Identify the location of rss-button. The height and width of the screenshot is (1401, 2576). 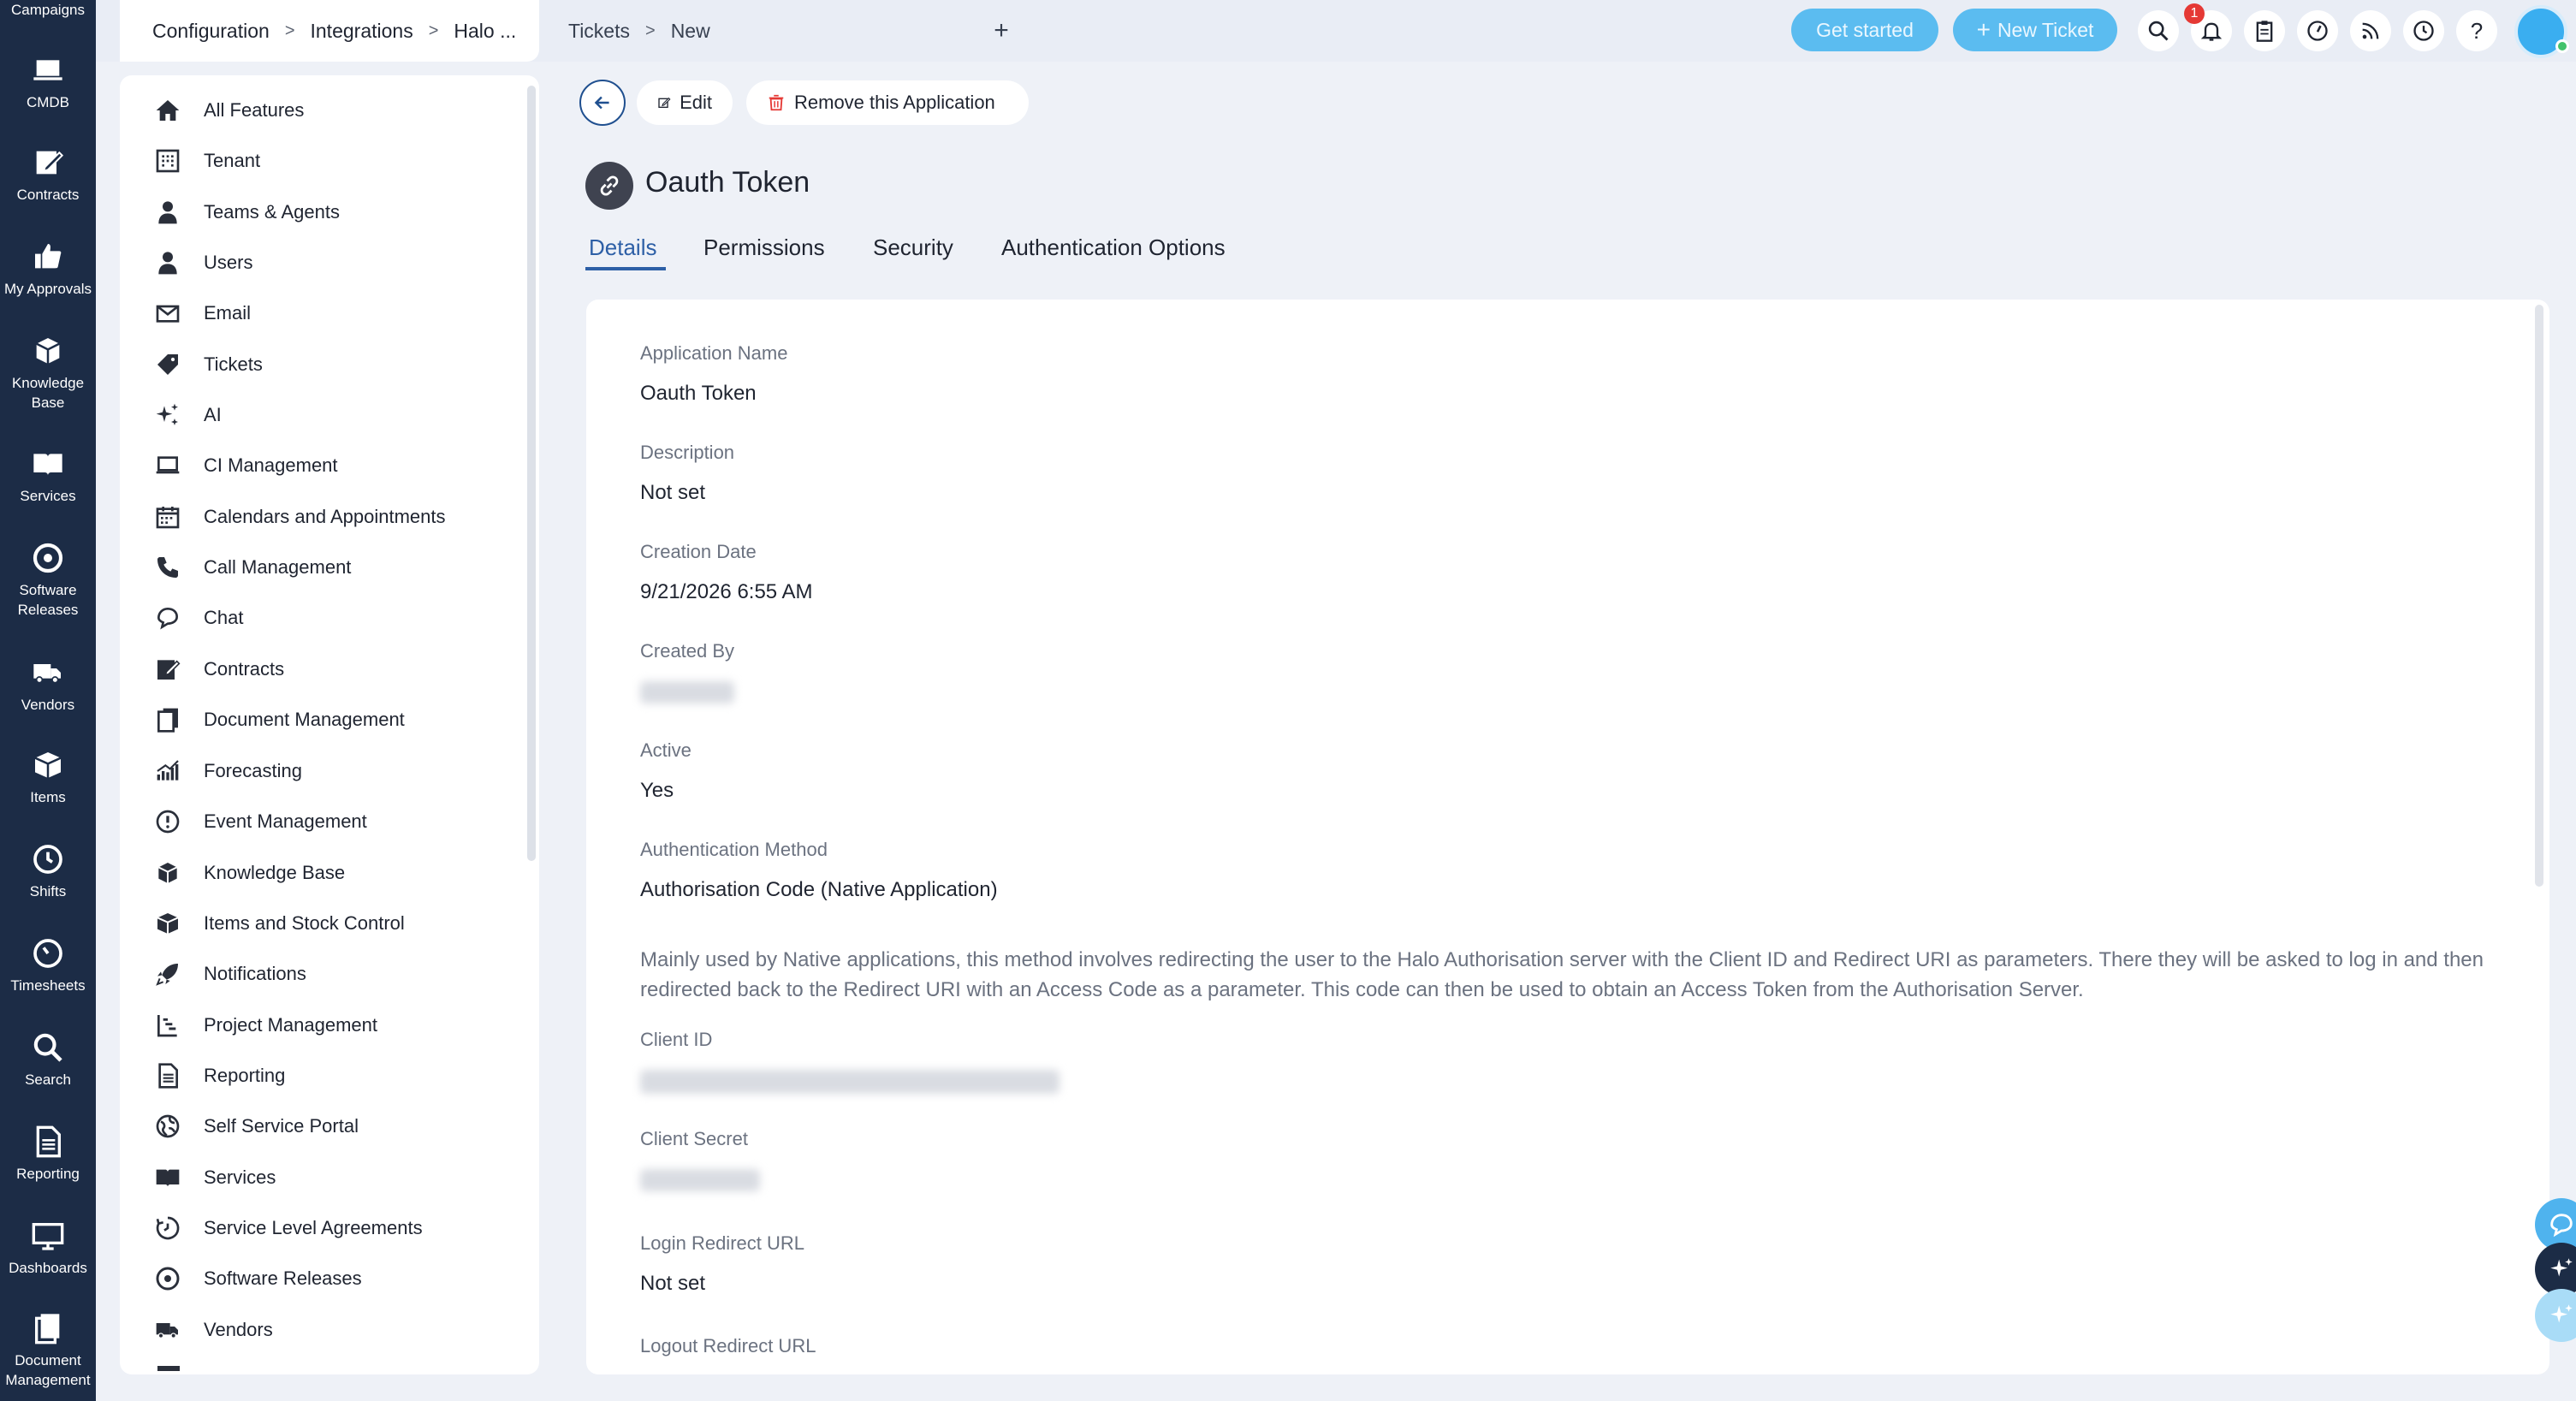
(2370, 30).